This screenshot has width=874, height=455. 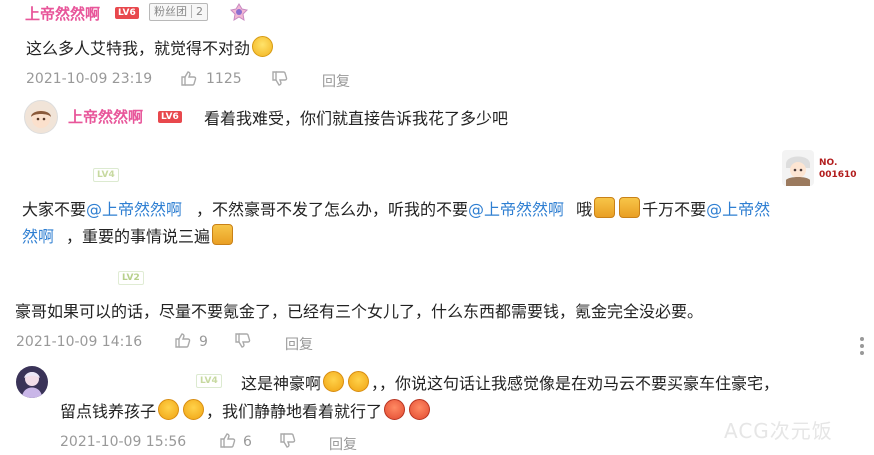 I want to click on comment1-text-body: 这么多人艾特我，就觉得不对劲, so click(x=138, y=48).